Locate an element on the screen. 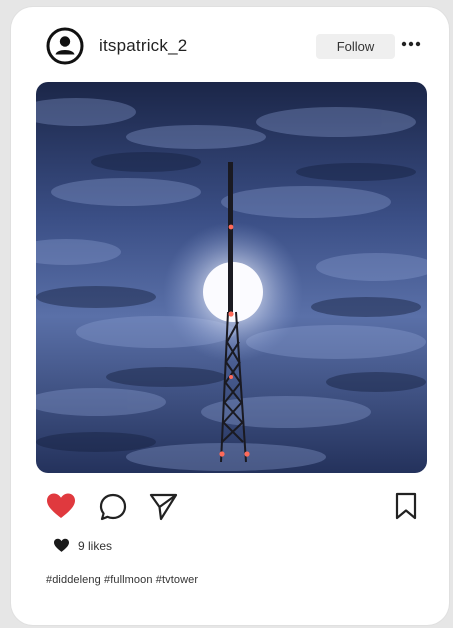 Image resolution: width=453 pixels, height=628 pixels. likes-summary: 9 likes is located at coordinates (82, 545).